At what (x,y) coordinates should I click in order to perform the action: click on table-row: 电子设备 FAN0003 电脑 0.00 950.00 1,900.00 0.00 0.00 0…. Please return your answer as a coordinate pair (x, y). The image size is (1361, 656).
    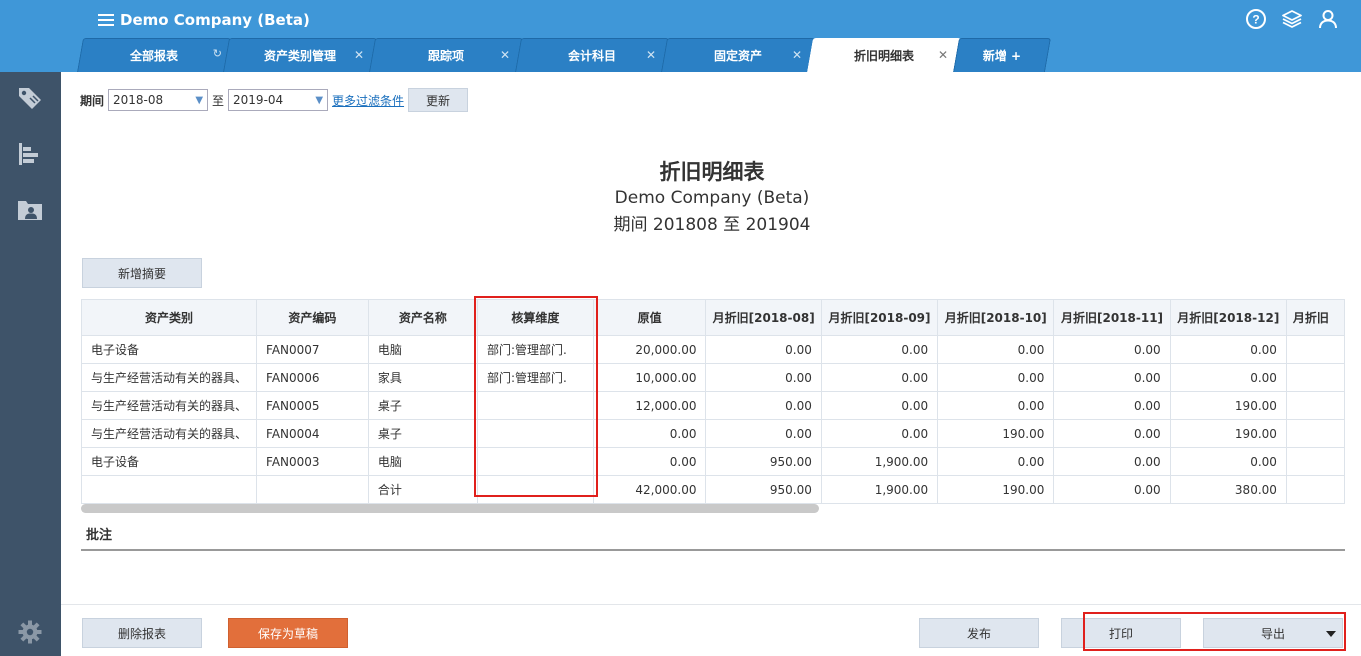
    Looking at the image, I should click on (713, 461).